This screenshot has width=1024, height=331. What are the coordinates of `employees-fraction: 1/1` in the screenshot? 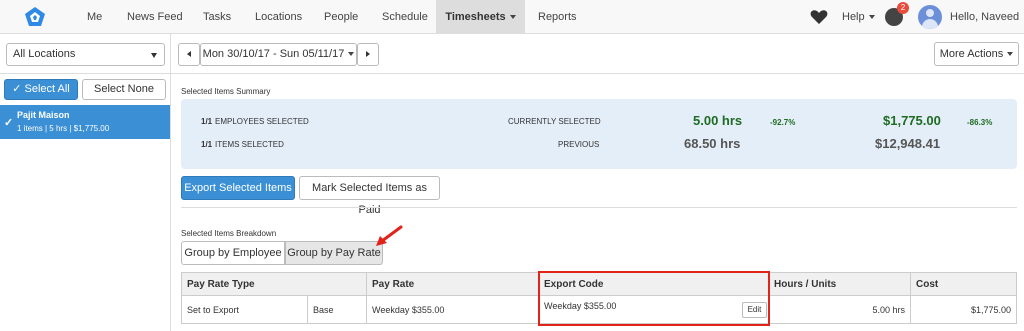 It's located at (207, 121).